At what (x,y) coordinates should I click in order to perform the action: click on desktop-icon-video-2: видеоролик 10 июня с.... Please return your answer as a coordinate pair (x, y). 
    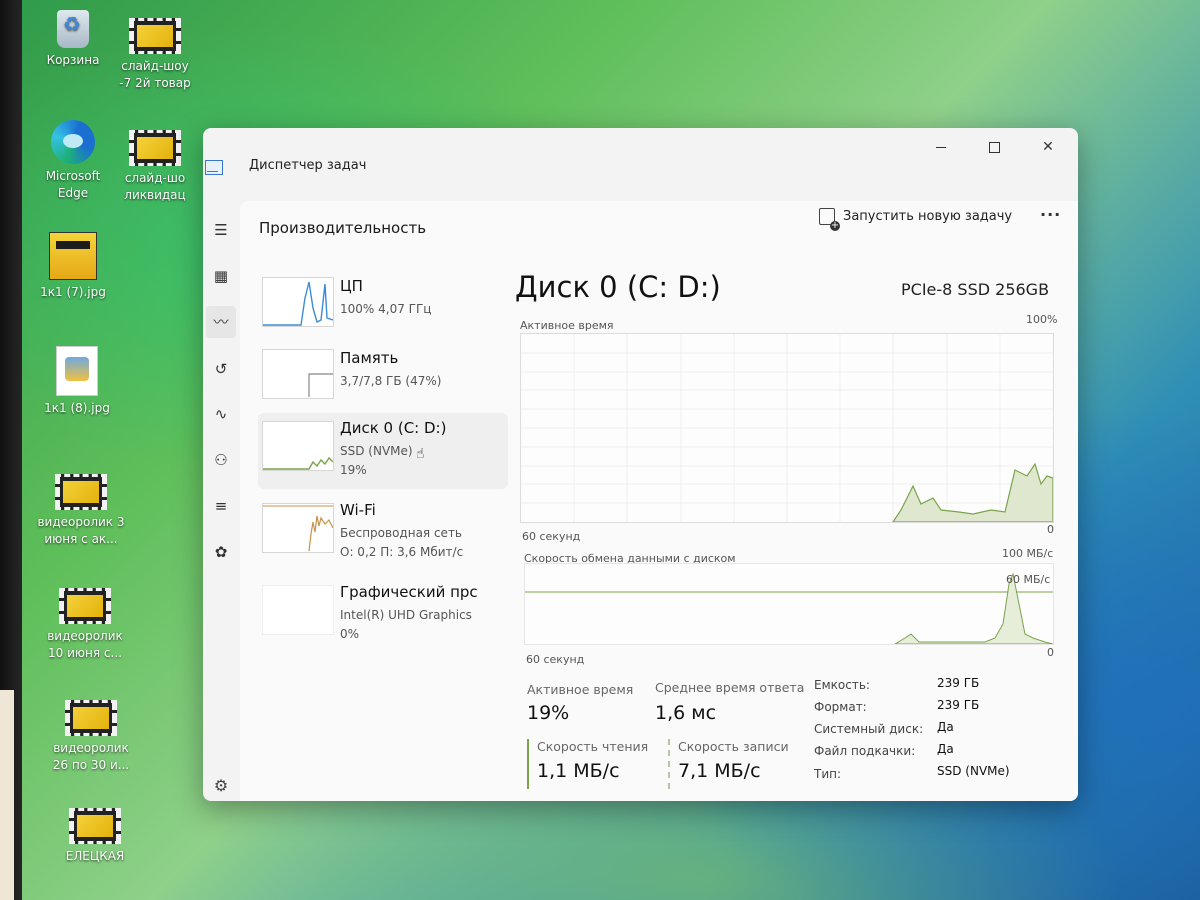
    Looking at the image, I should click on (85, 625).